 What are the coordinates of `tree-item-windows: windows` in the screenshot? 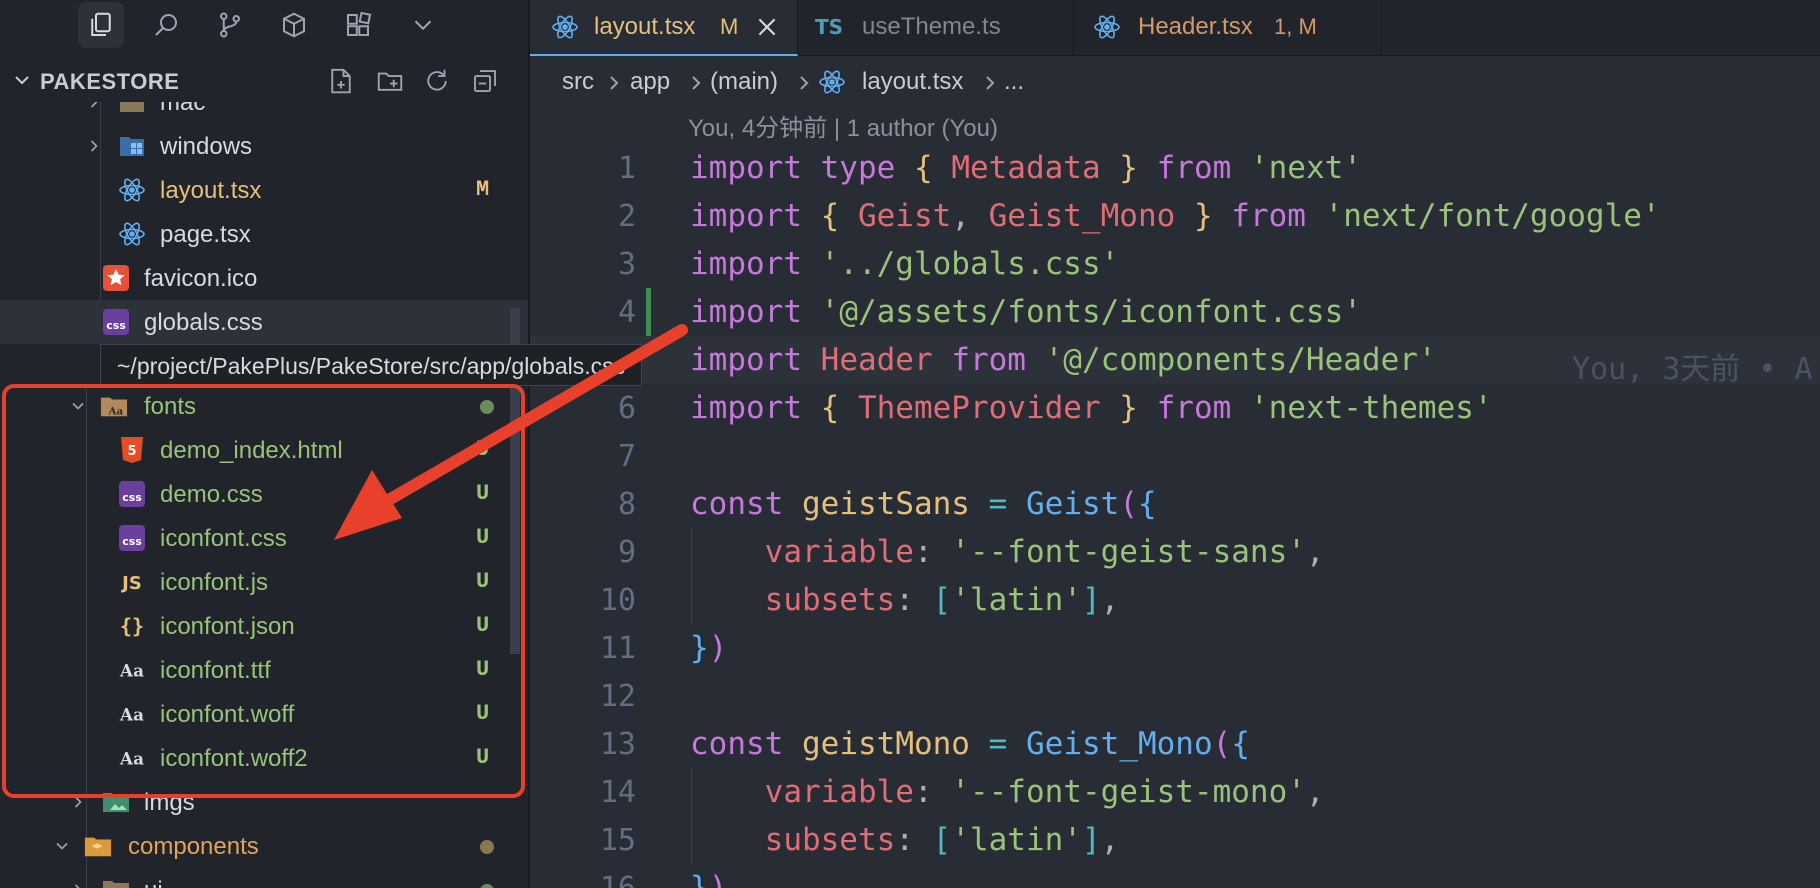 It's located at (265, 146).